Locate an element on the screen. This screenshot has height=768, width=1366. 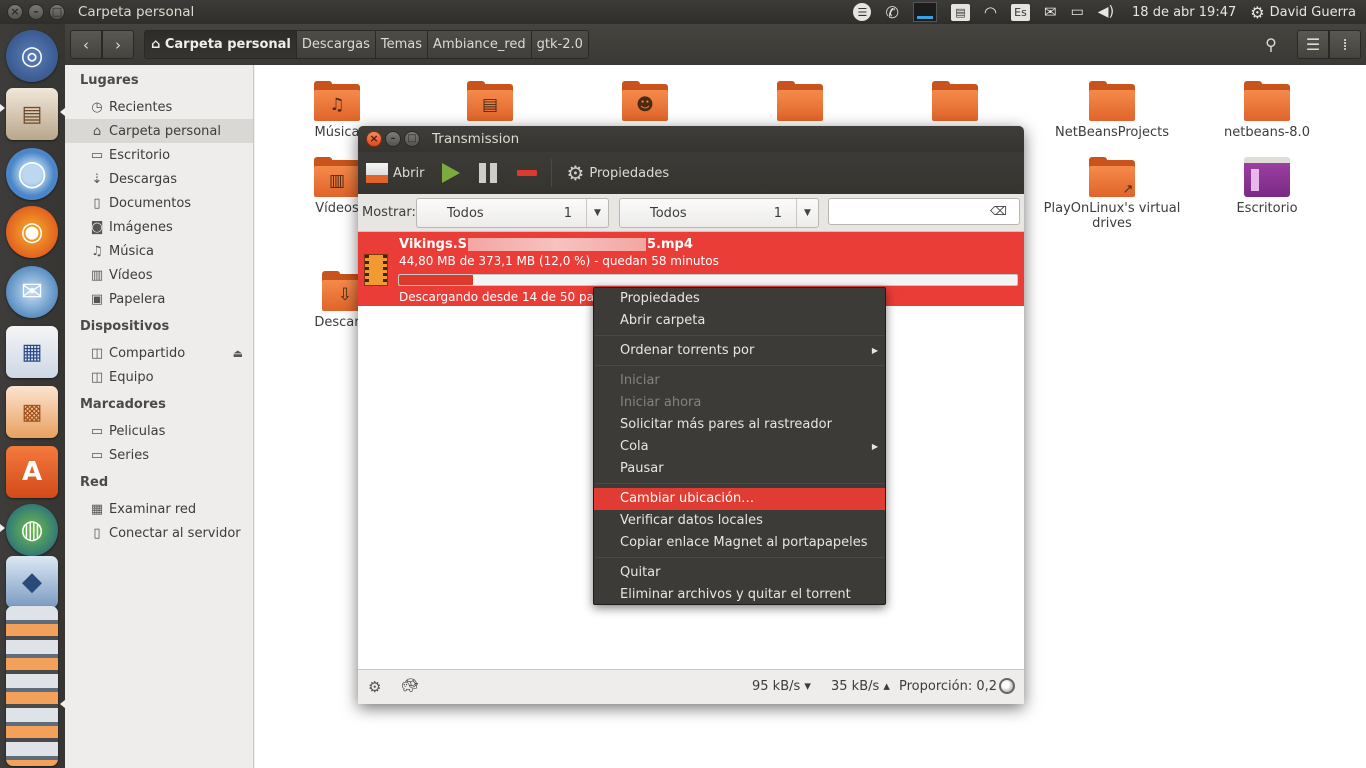
server-icon: ▯ is located at coordinates (97, 533).